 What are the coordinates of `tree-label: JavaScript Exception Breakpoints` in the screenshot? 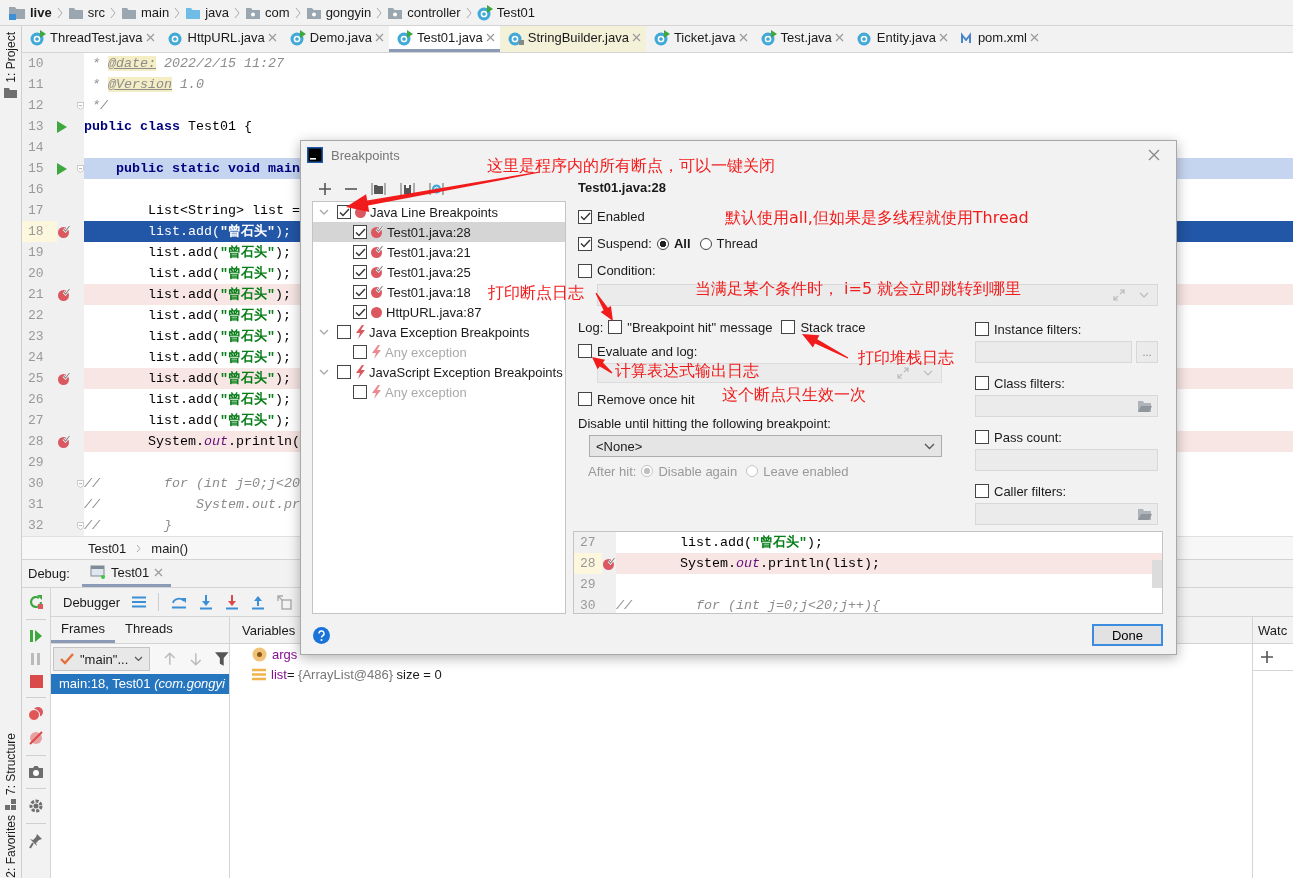 It's located at (466, 372).